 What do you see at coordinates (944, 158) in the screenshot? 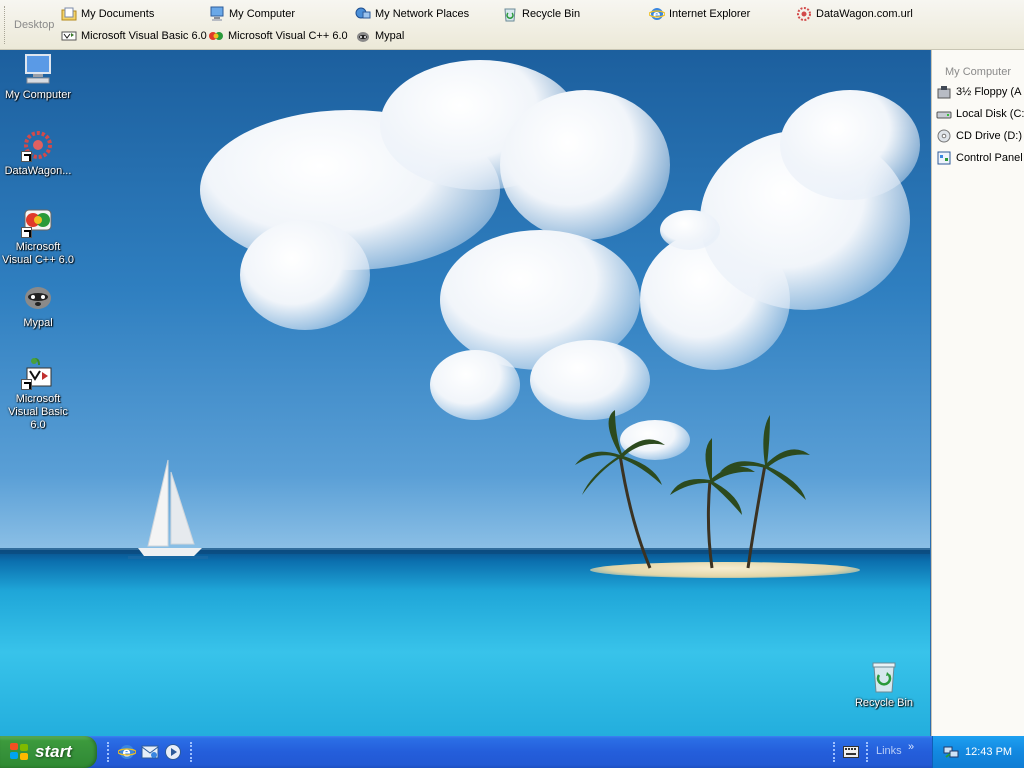
I see `control-panel-icon` at bounding box center [944, 158].